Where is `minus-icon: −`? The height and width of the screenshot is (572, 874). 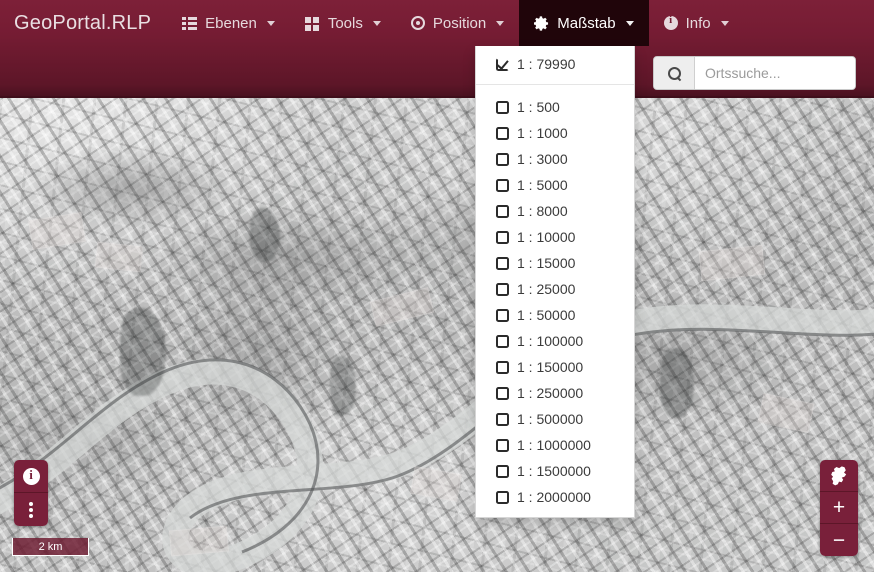 minus-icon: − is located at coordinates (839, 540).